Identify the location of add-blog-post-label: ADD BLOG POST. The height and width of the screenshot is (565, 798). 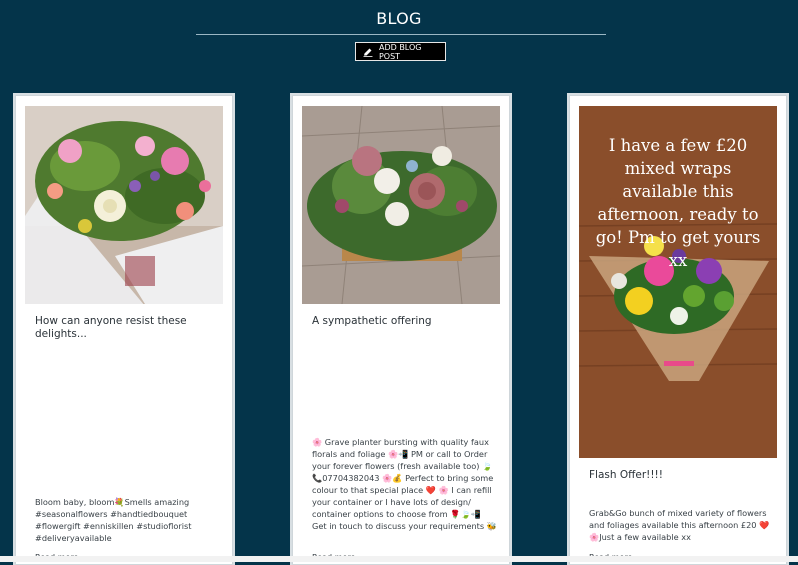
(400, 51).